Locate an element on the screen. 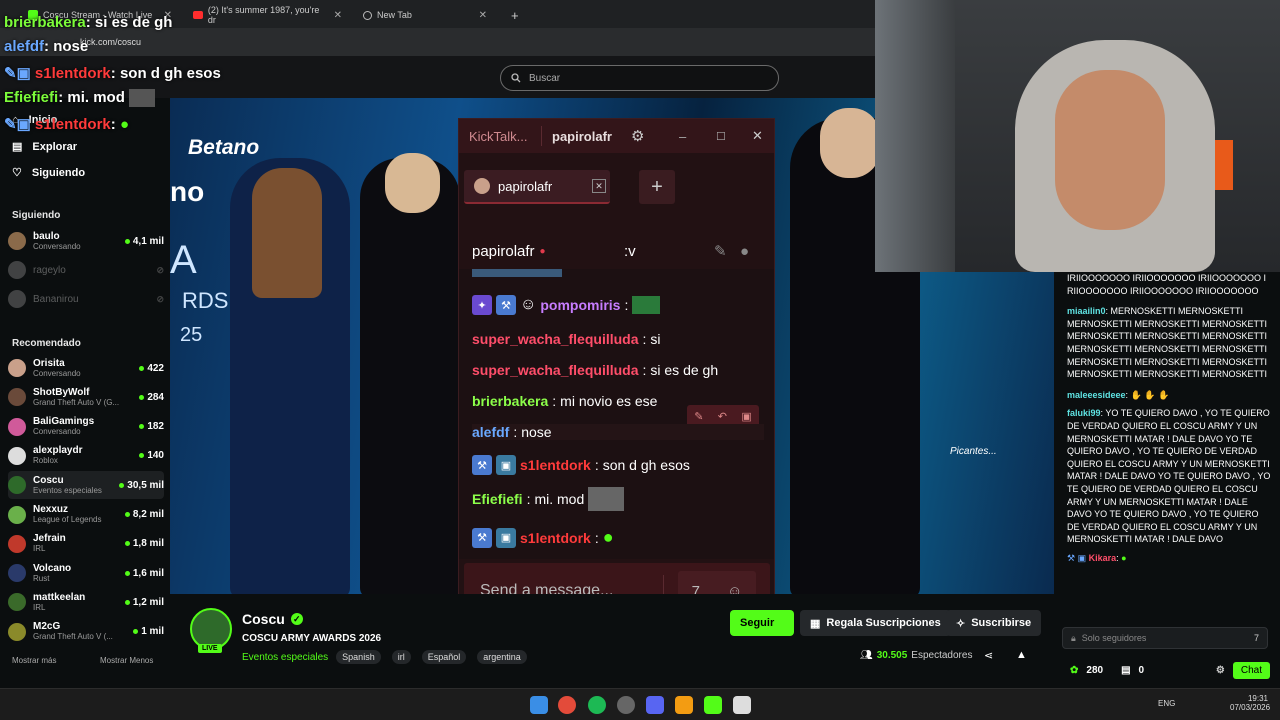 This screenshot has width=1280, height=720. windows-start-icon is located at coordinates (539, 705).